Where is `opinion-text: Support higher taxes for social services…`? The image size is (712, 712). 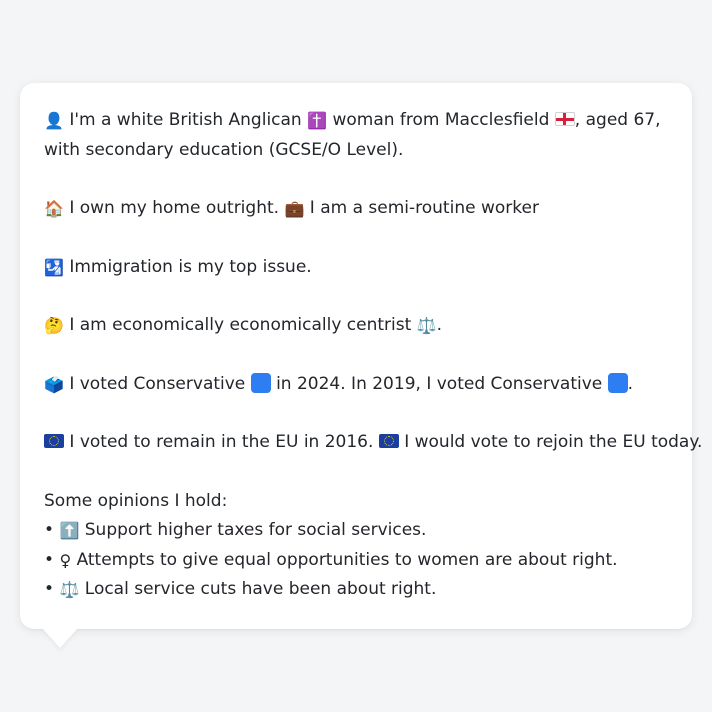 opinion-text: Support higher taxes for social services… is located at coordinates (255, 530).